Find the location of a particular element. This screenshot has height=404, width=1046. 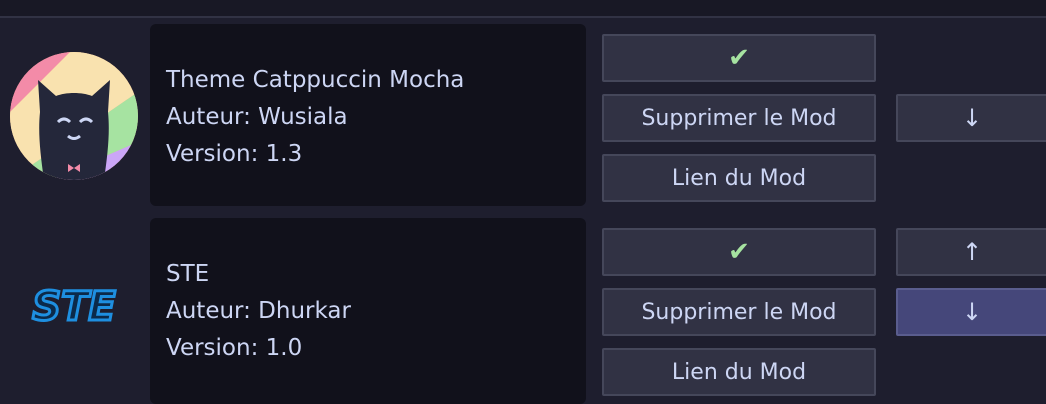

ste-logo-icon: STE is located at coordinates (74, 307).